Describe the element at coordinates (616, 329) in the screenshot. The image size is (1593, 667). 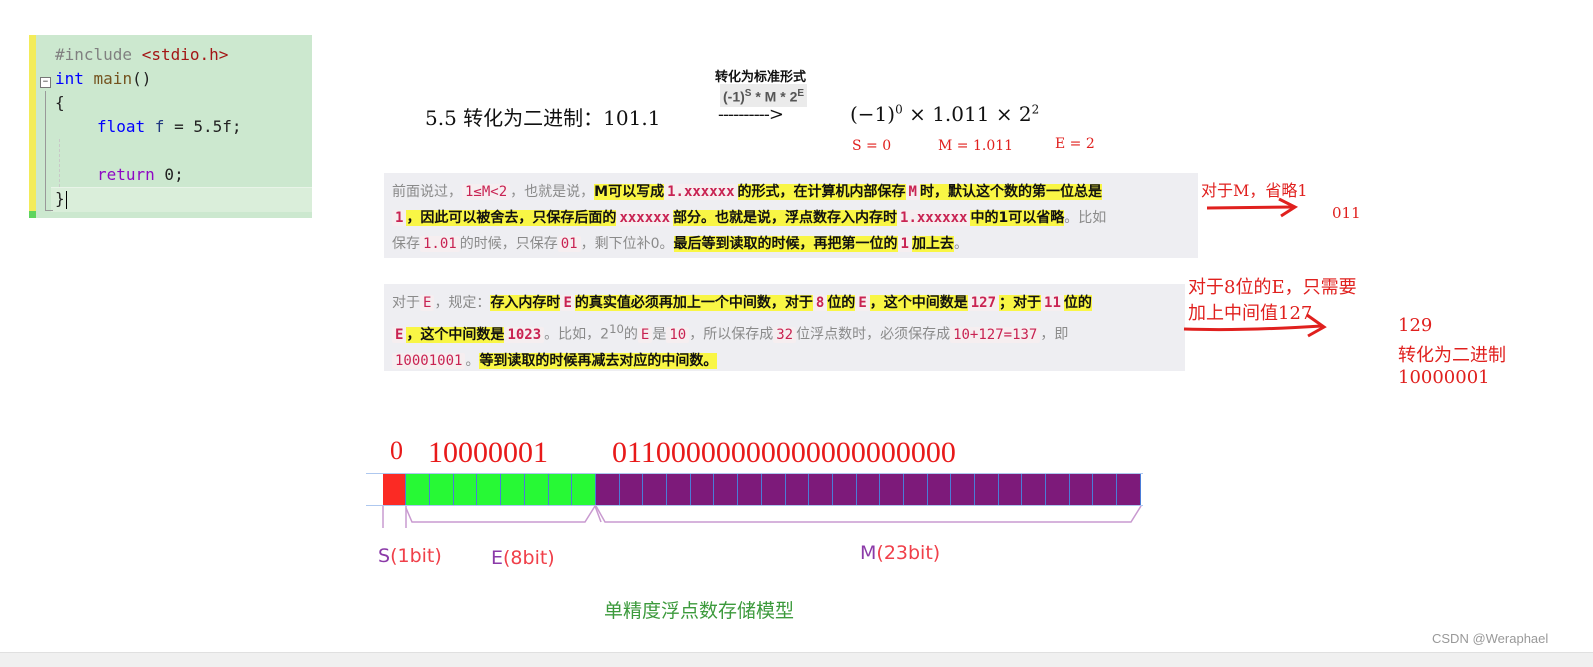
I see `superscript: 10` at that location.